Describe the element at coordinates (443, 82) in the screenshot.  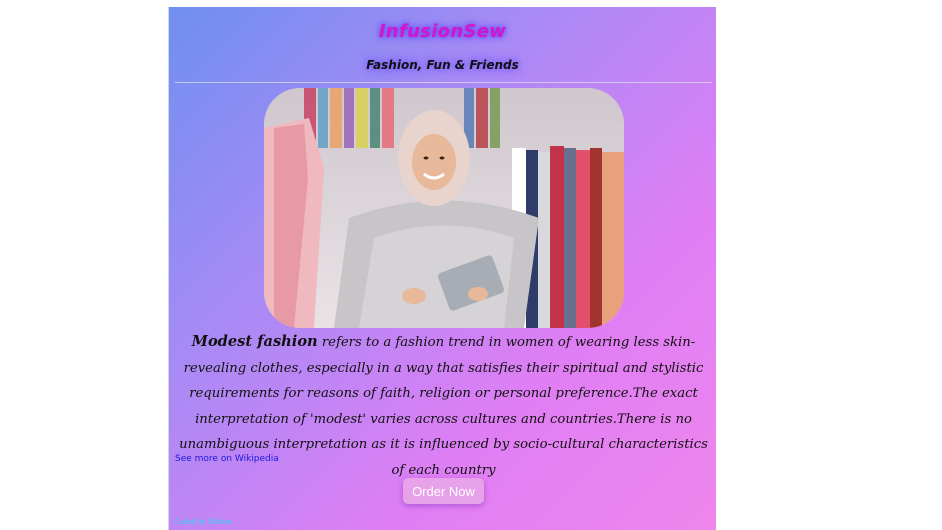
I see `divider` at that location.